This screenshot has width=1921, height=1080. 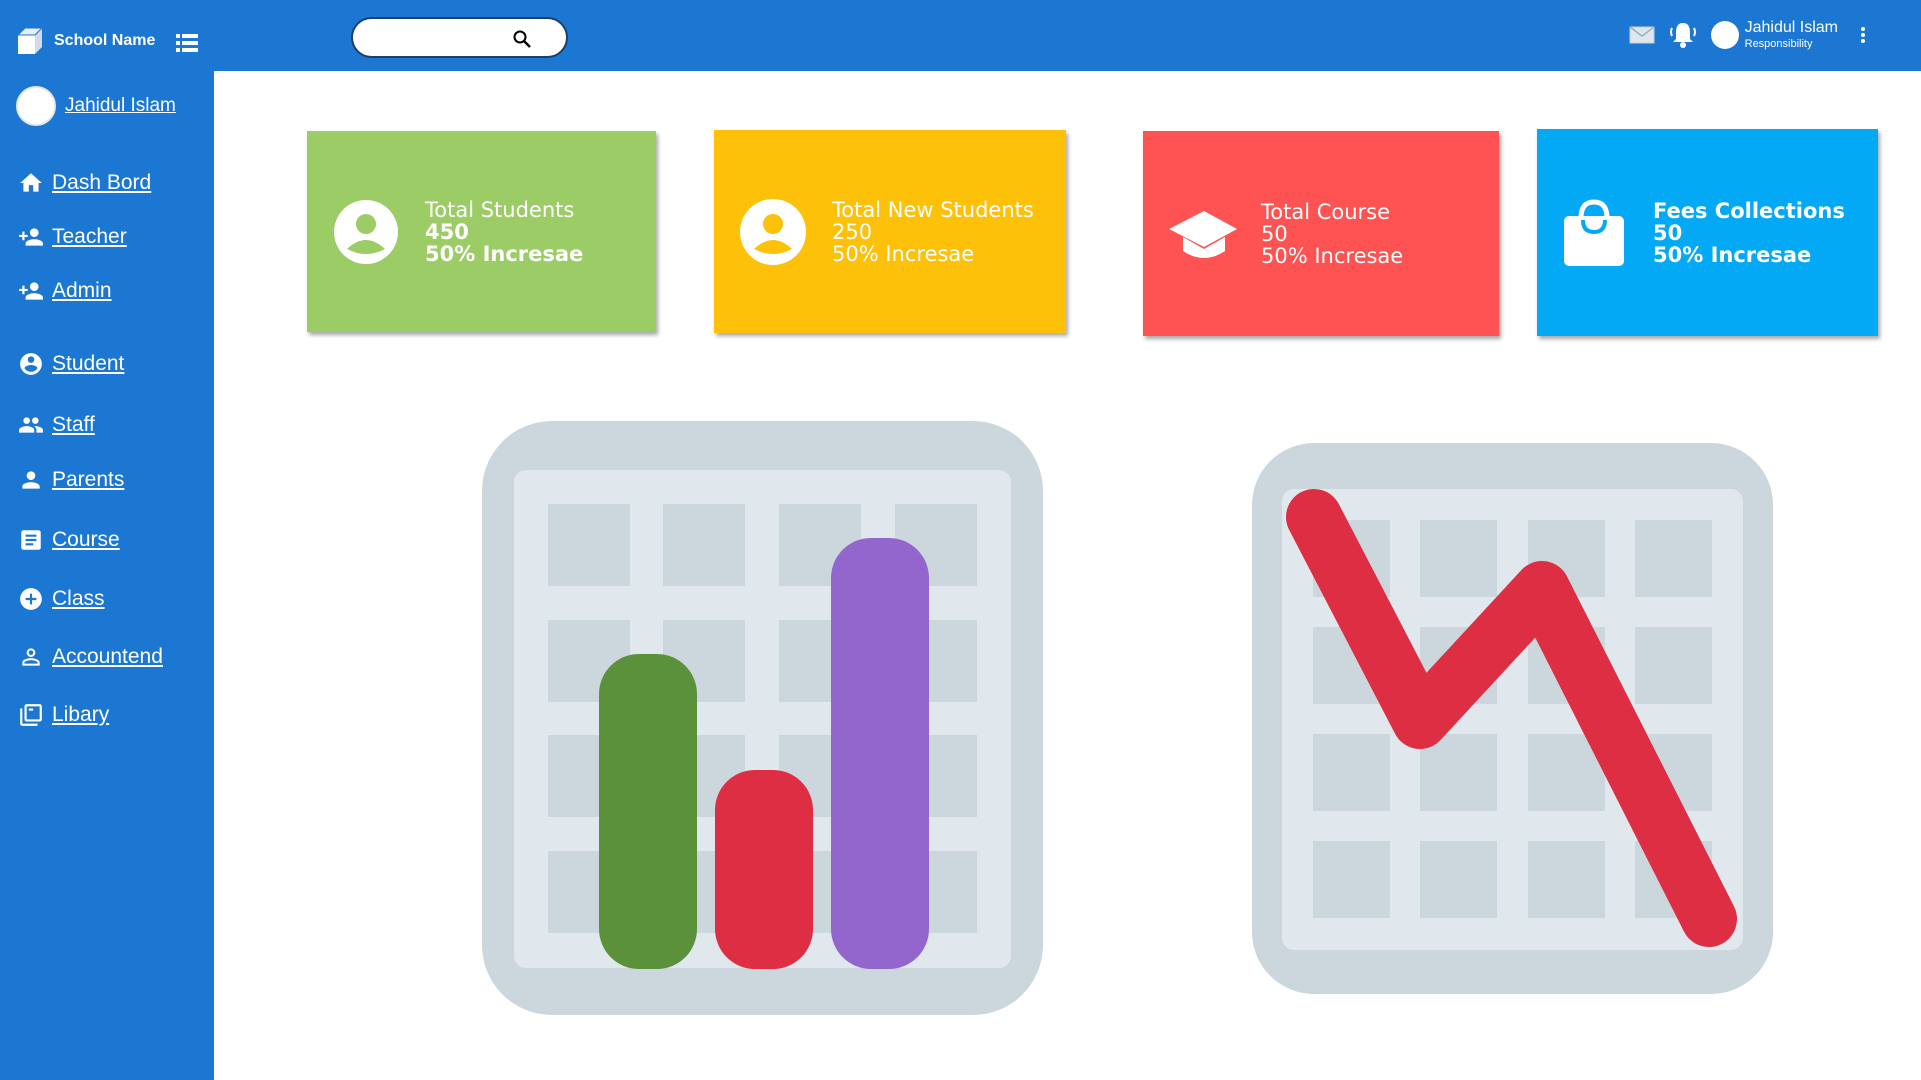 What do you see at coordinates (1791, 27) in the screenshot?
I see `user-name: Jahidul Islam` at bounding box center [1791, 27].